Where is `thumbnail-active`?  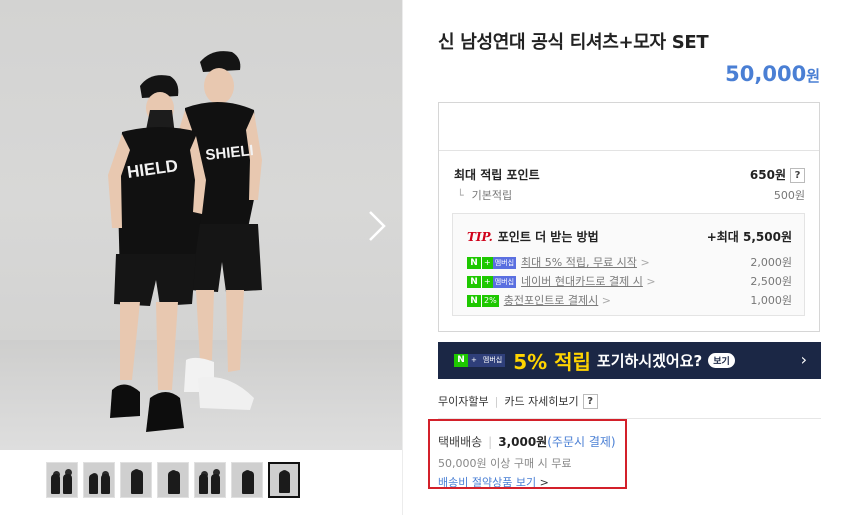 thumbnail-active is located at coordinates (284, 480).